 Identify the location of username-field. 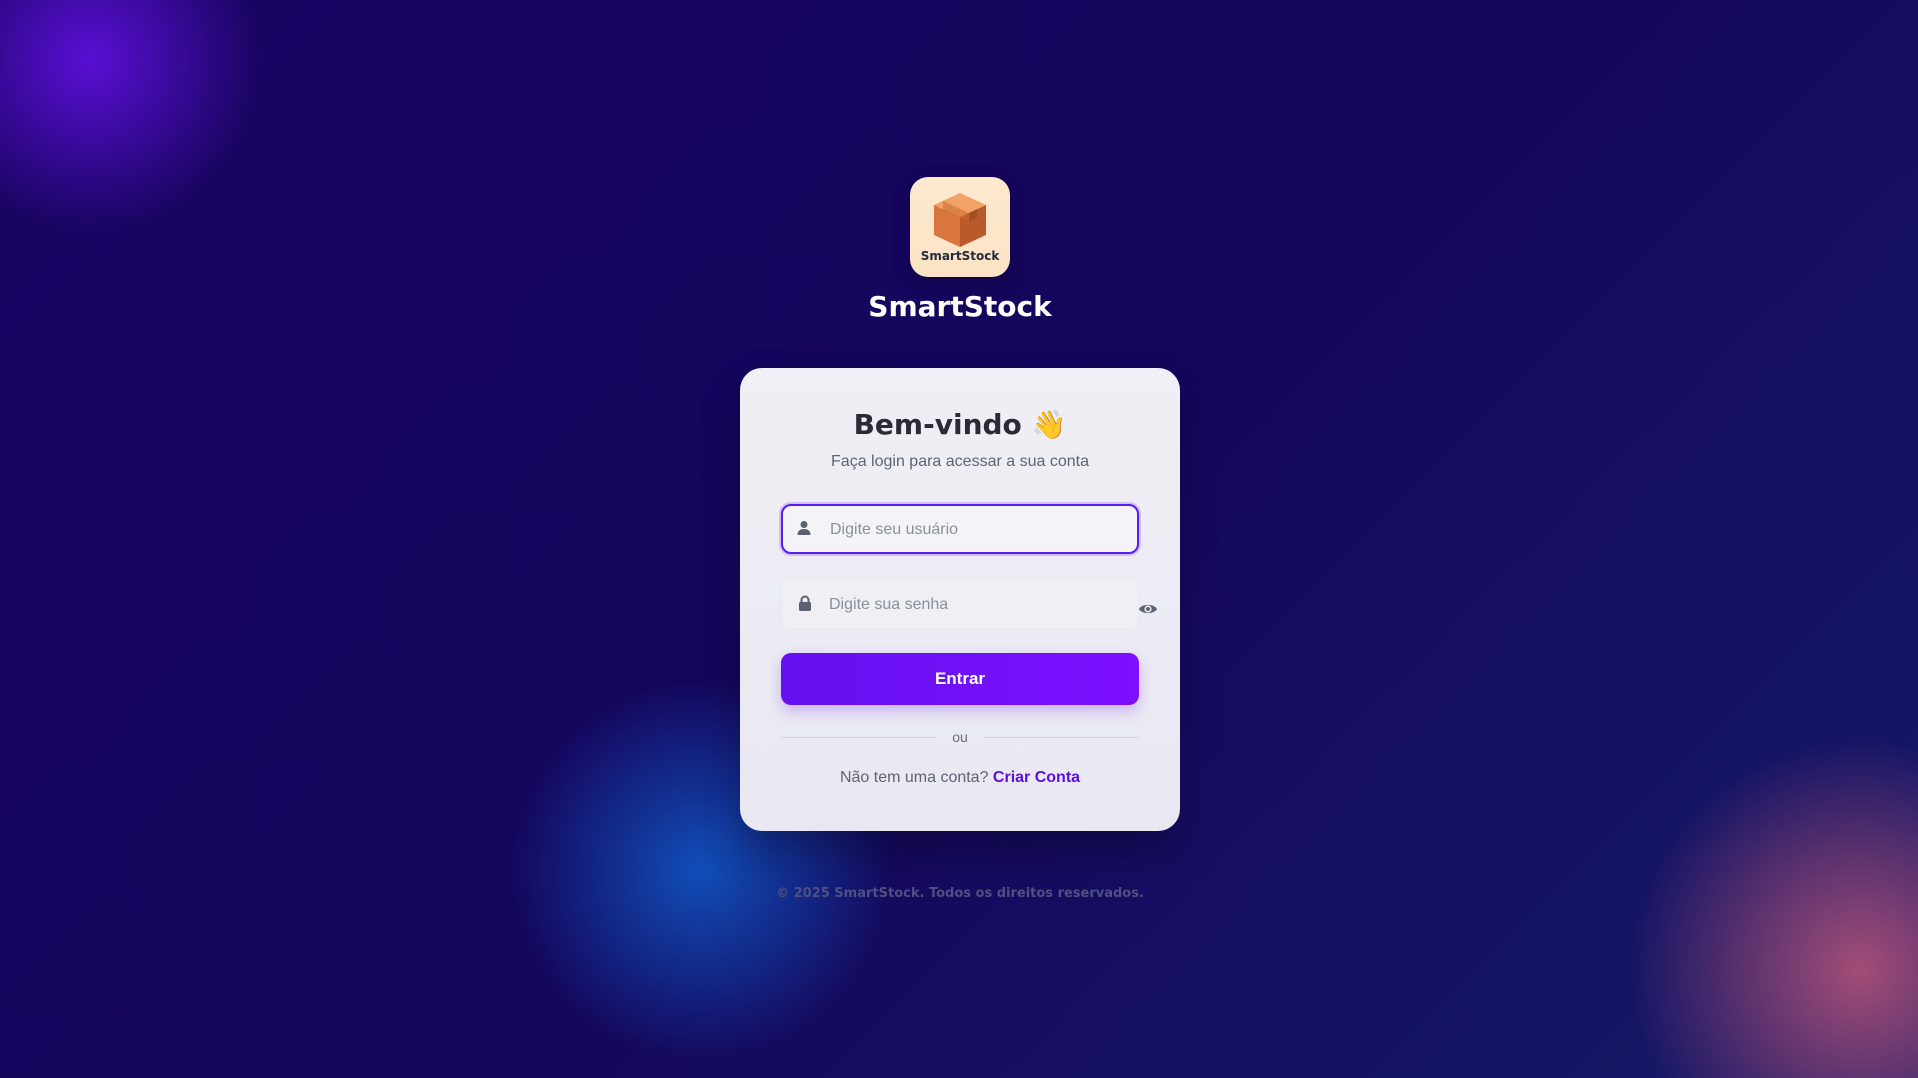
(960, 529).